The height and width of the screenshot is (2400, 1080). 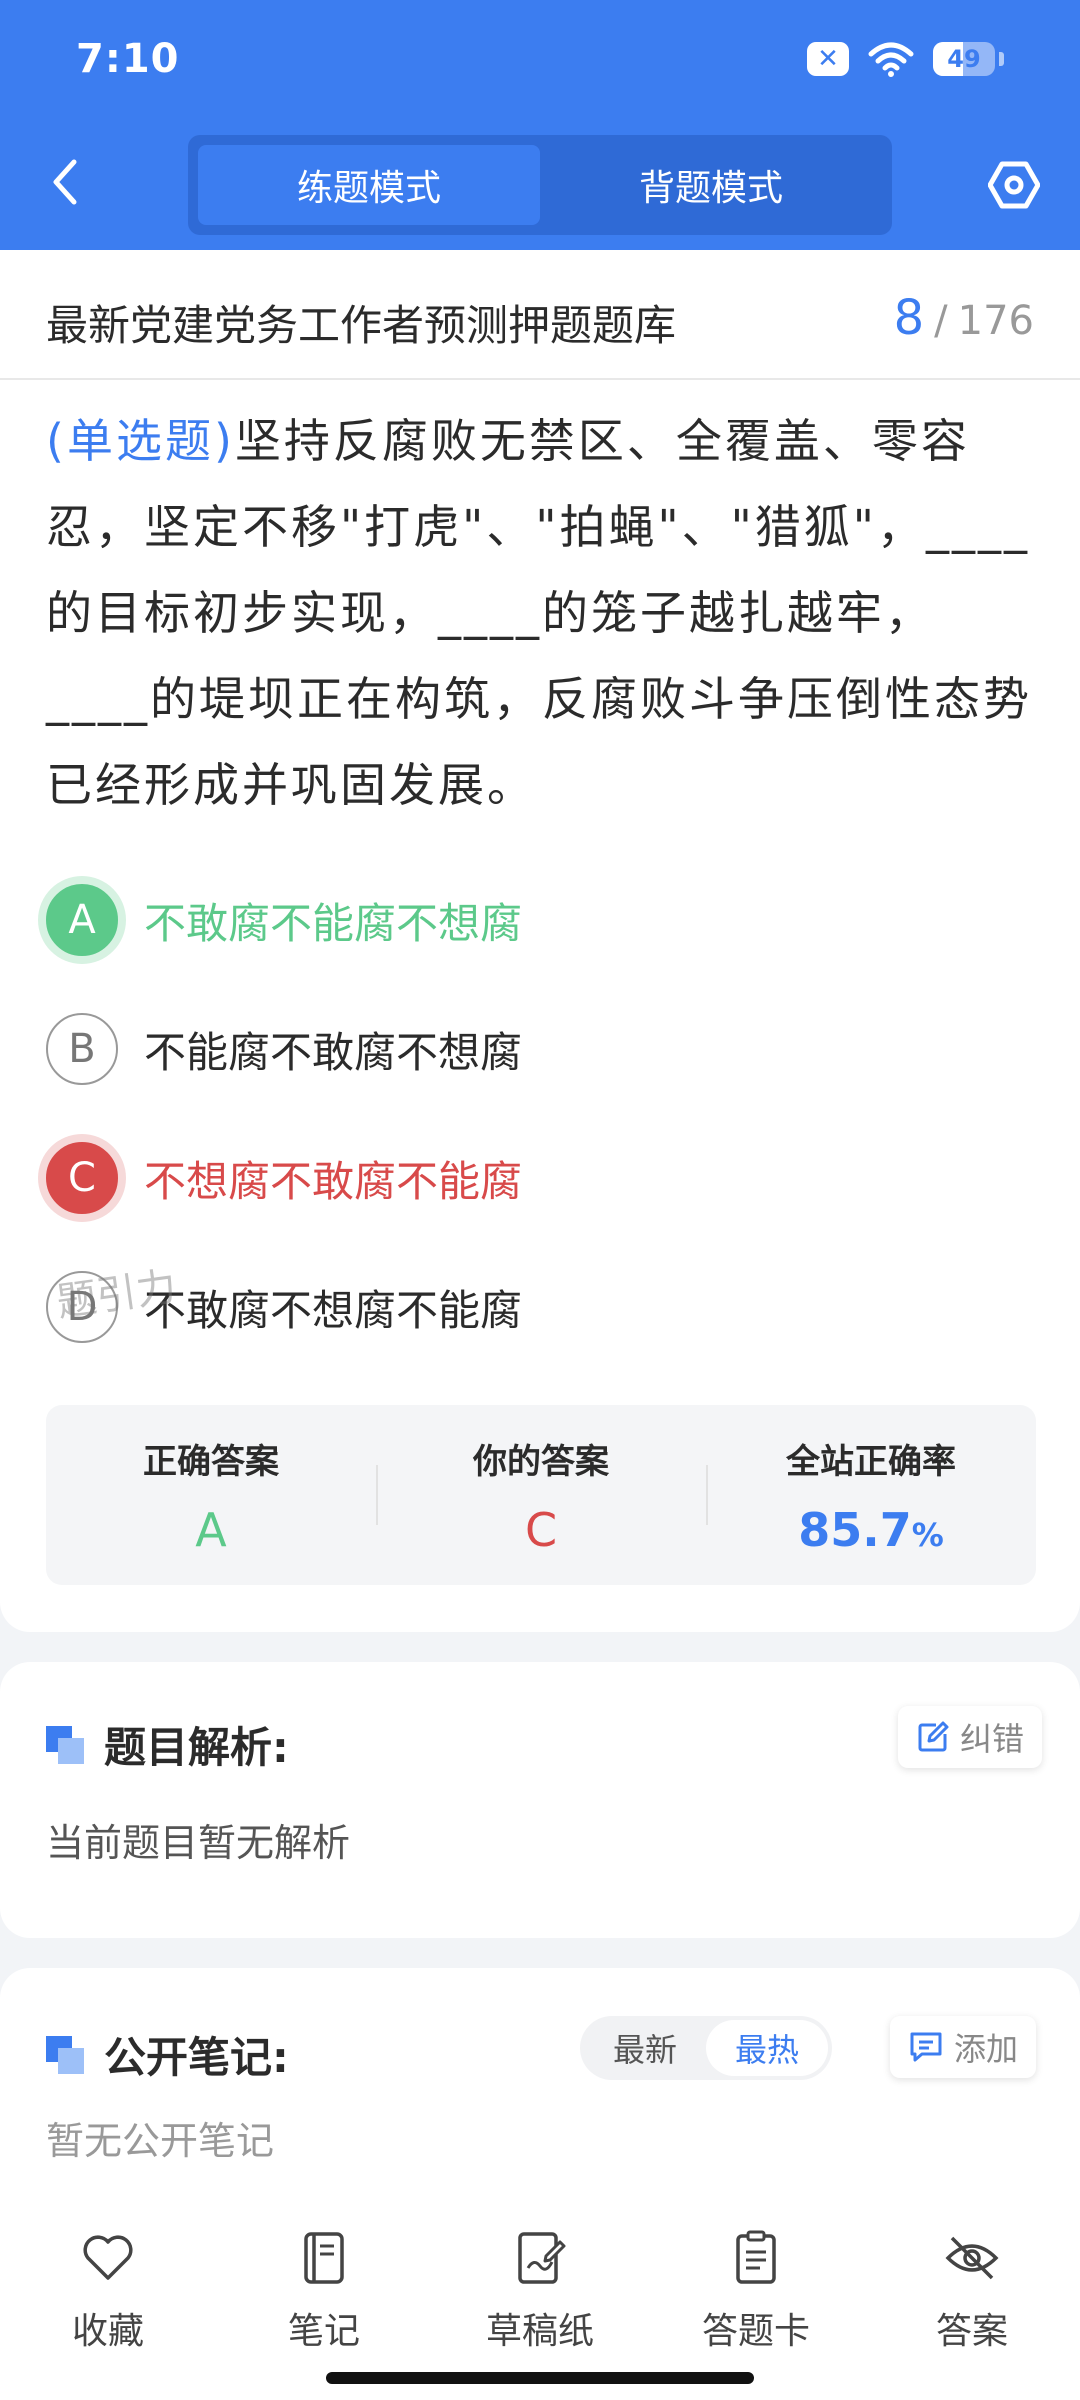 I want to click on nav-answer-sheet: 答题卡, so click(x=756, y=2300).